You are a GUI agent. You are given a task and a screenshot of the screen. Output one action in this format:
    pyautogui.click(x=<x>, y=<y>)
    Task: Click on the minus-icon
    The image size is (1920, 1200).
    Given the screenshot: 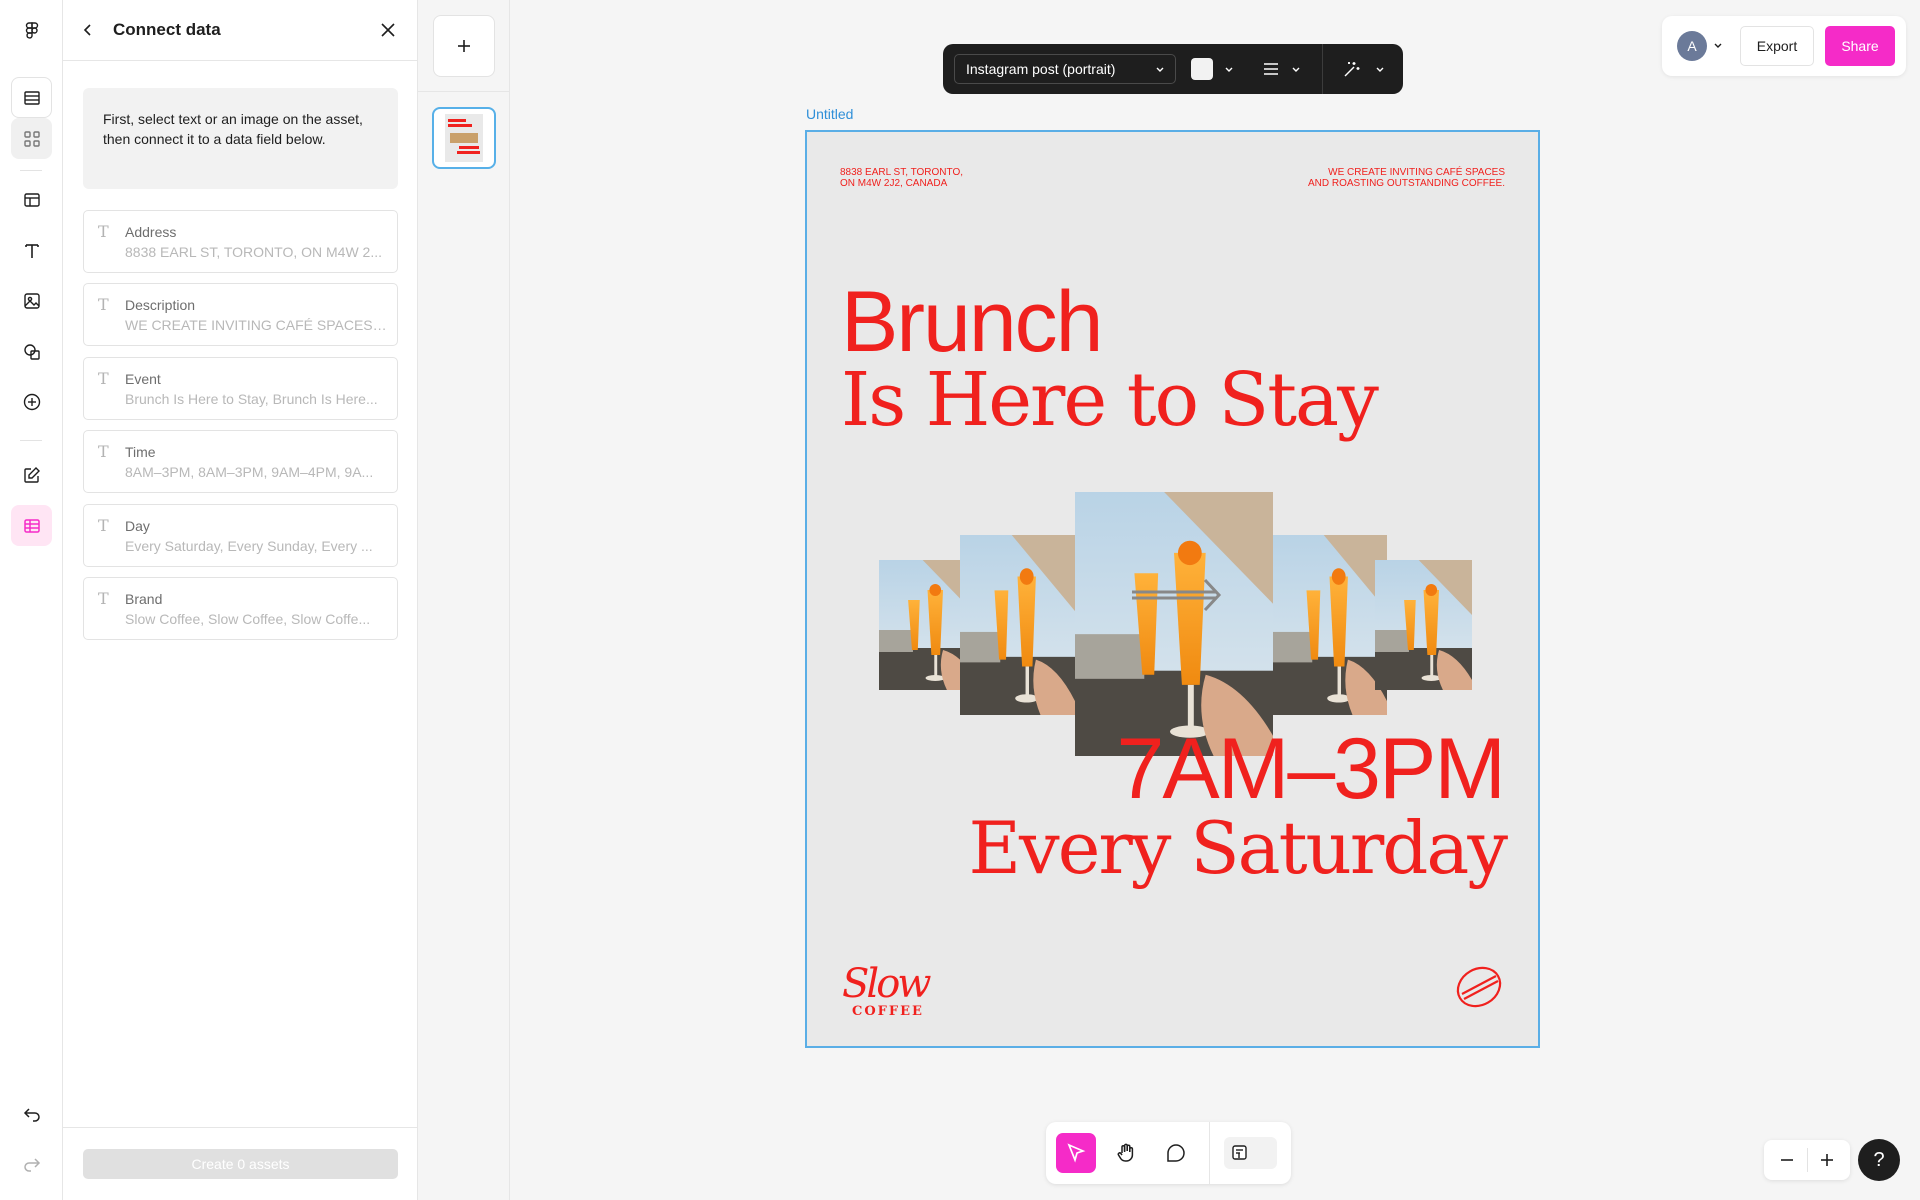 What is the action you would take?
    pyautogui.click(x=1787, y=1160)
    